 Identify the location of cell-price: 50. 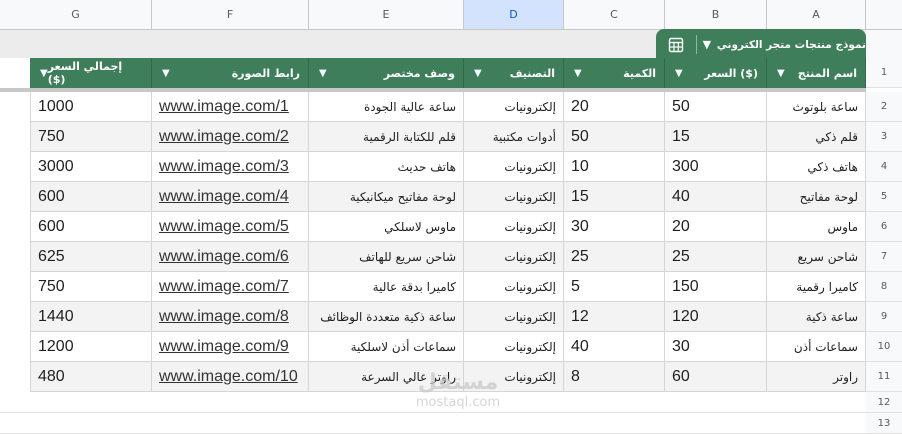
(716, 107).